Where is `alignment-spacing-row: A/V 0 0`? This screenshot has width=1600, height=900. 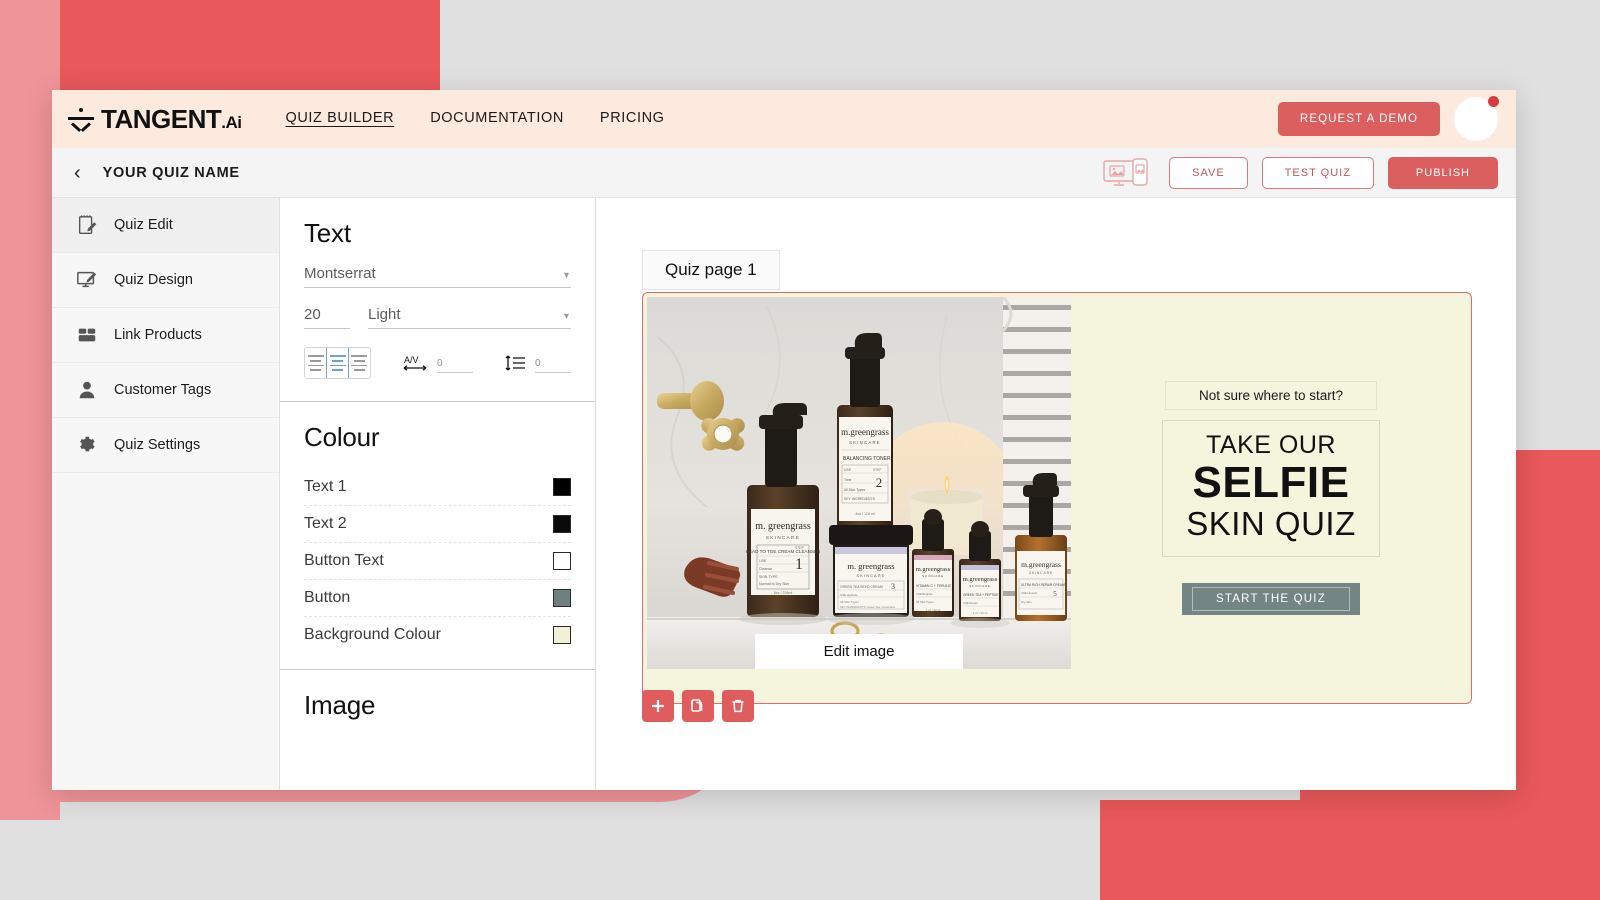 alignment-spacing-row: A/V 0 0 is located at coordinates (437, 363).